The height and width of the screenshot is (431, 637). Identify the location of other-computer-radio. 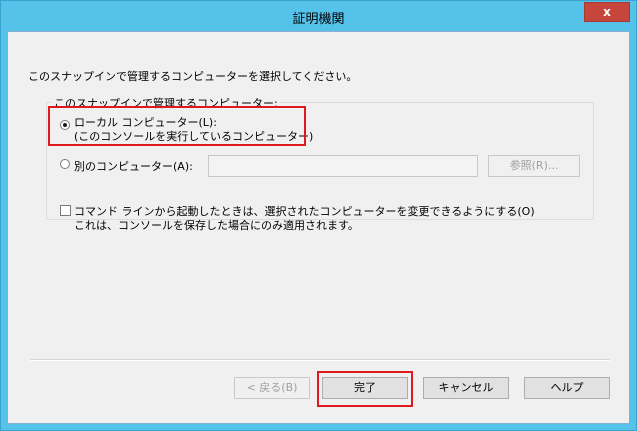
(65, 164).